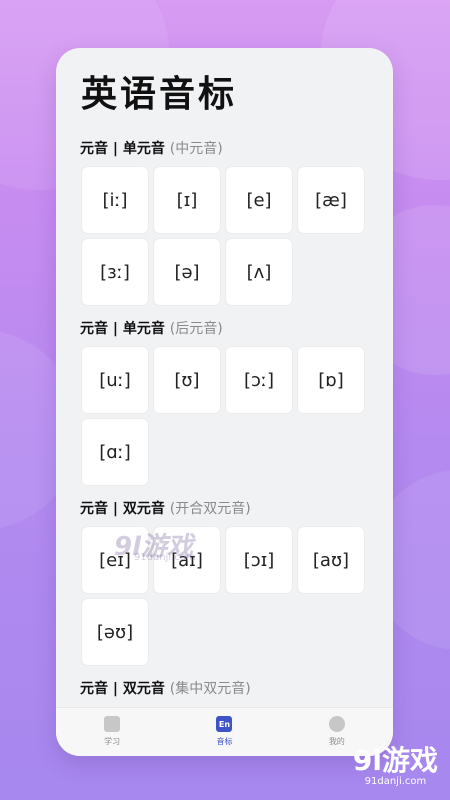 Image resolution: width=450 pixels, height=800 pixels. I want to click on symbol-card: [ɑː], so click(115, 452).